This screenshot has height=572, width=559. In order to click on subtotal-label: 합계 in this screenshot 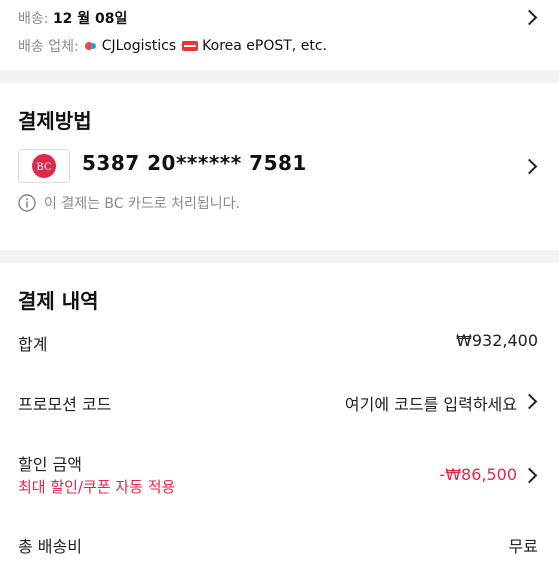, I will do `click(33, 344)`.